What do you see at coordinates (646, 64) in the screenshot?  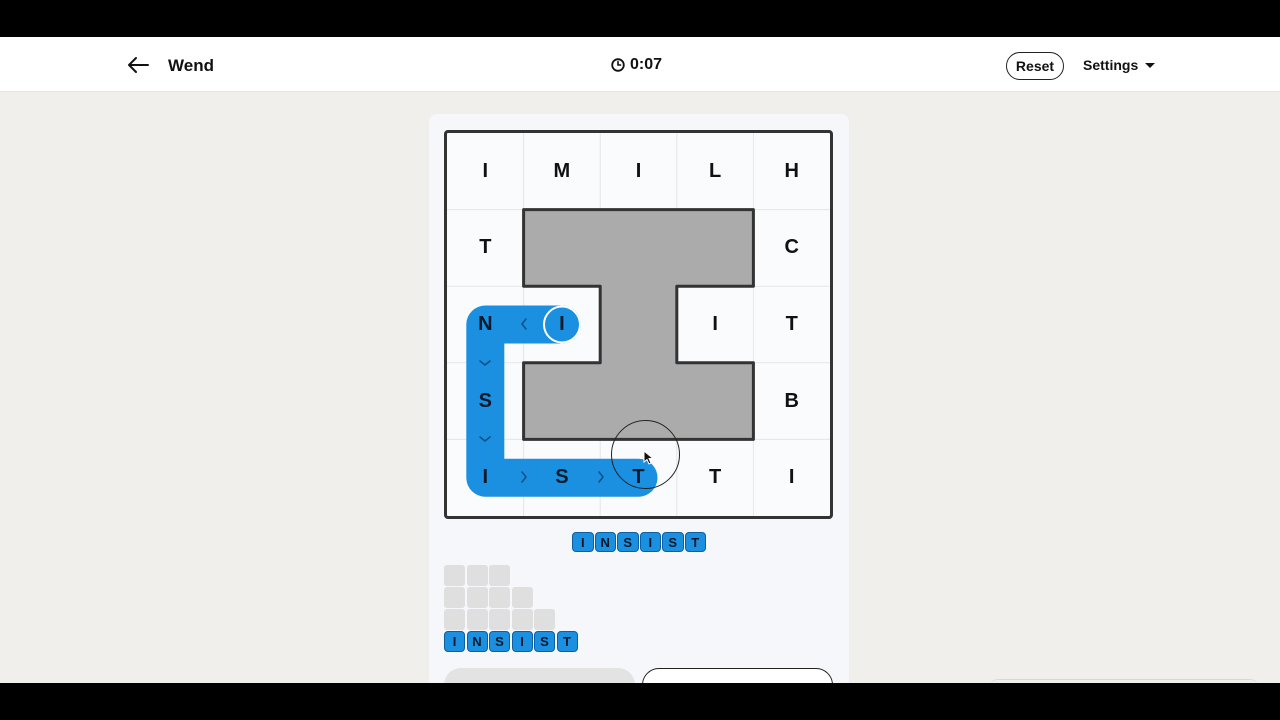 I see `timer-value: 0:07` at bounding box center [646, 64].